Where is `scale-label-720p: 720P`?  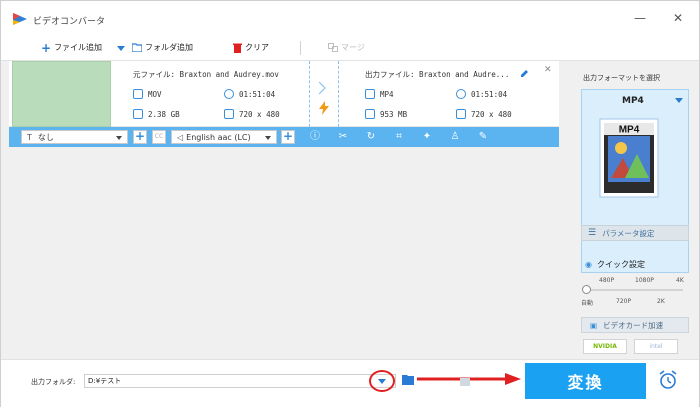 scale-label-720p: 720P is located at coordinates (624, 301).